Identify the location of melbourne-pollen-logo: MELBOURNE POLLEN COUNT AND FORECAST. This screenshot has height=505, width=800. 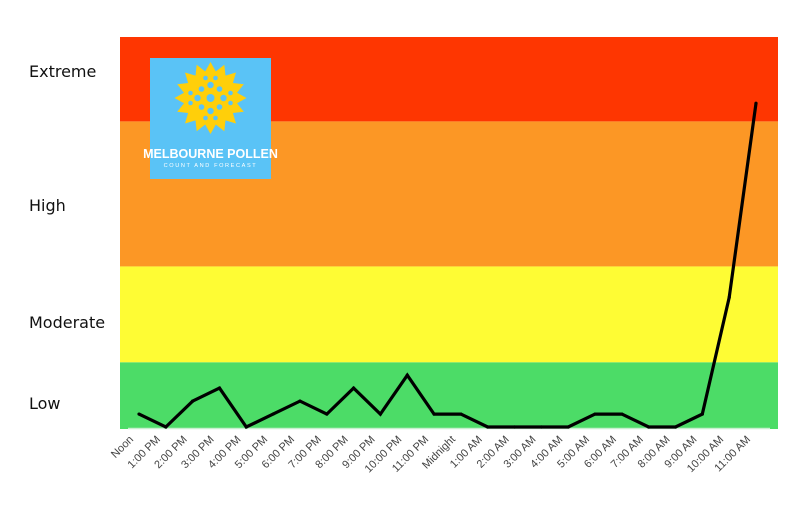
(210, 118).